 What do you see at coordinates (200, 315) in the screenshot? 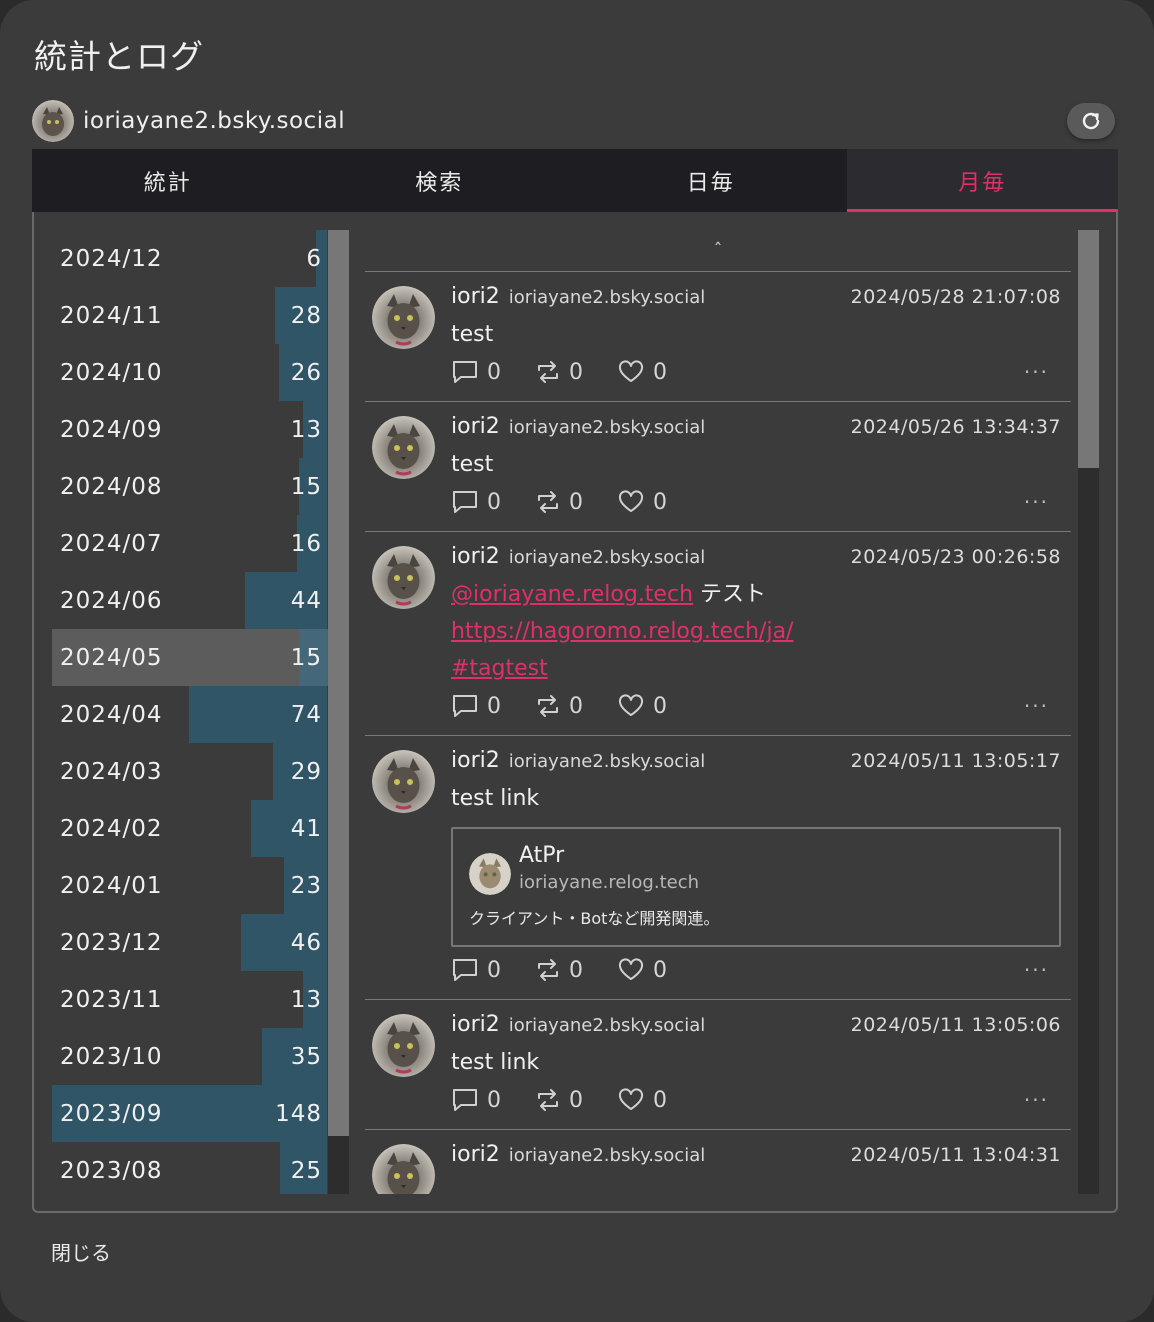
I see `month-row: 2024/11 28` at bounding box center [200, 315].